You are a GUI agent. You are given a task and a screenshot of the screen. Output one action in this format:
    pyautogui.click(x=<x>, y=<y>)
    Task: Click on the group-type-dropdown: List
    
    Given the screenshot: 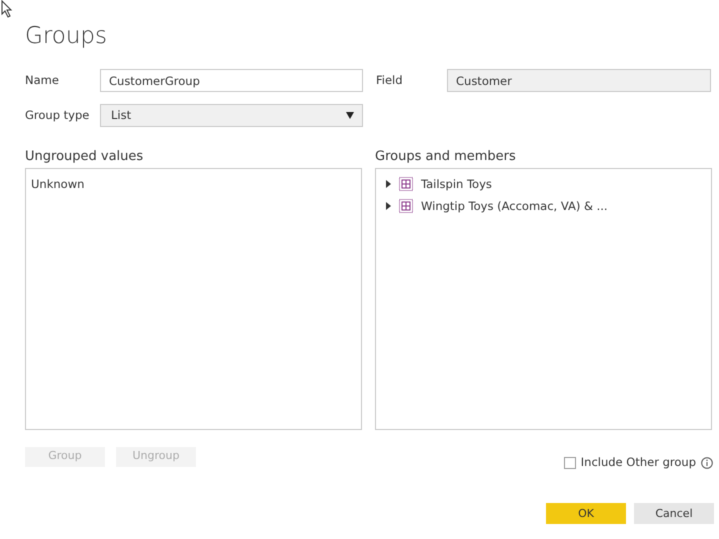 What is the action you would take?
    pyautogui.click(x=231, y=115)
    